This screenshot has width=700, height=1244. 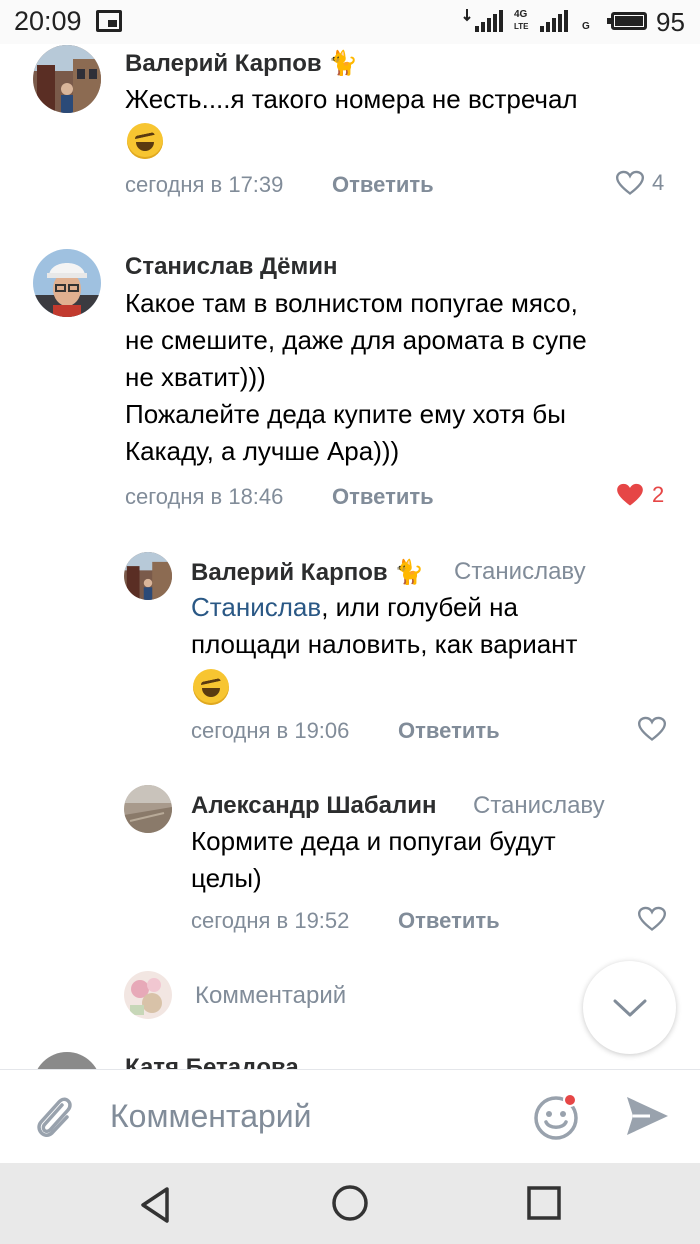 What do you see at coordinates (521, 14) in the screenshot?
I see `network-4g-label: 4G` at bounding box center [521, 14].